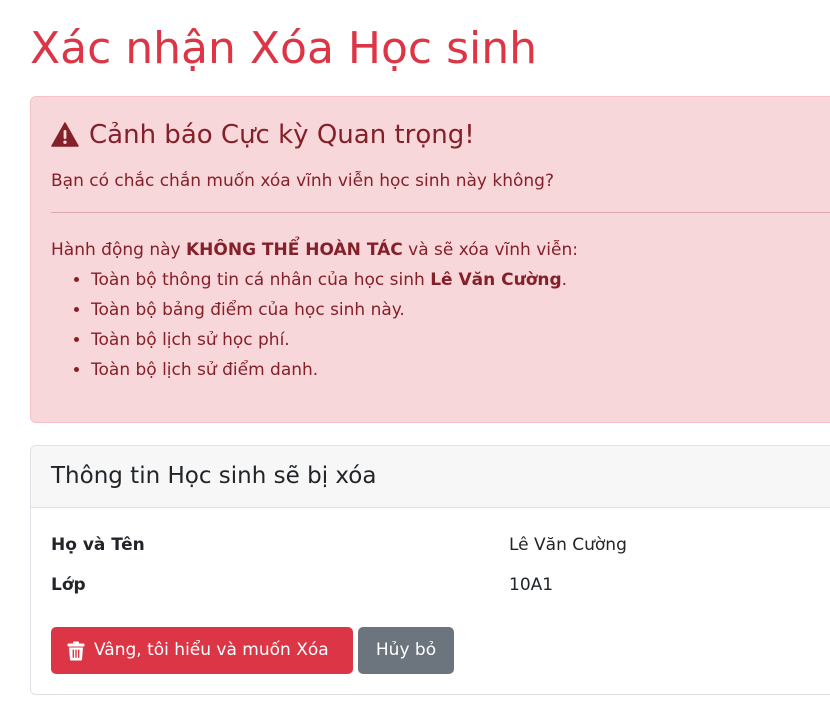 The image size is (830, 705). I want to click on list-item: Toàn bộ bảng điểm của học sinh này., so click(329, 310).